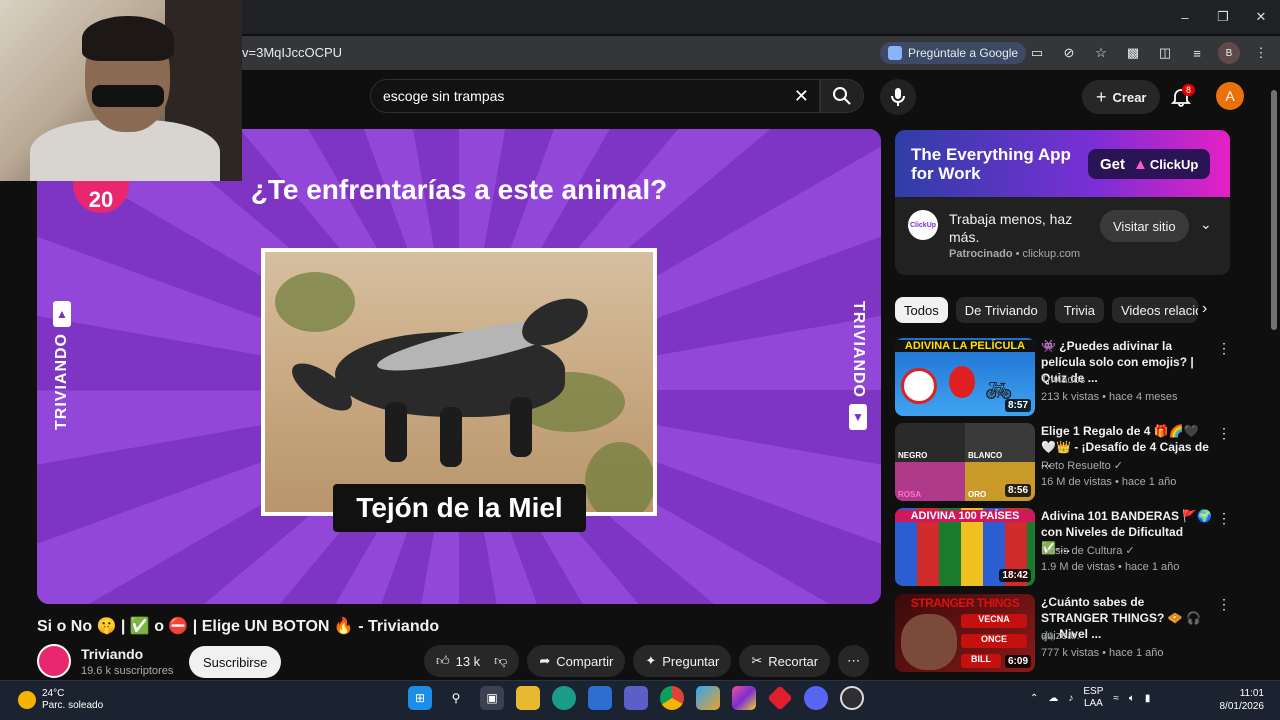 The width and height of the screenshot is (1280, 720). I want to click on recommendation-channel: Reto Resuelto ✓, so click(1082, 465).